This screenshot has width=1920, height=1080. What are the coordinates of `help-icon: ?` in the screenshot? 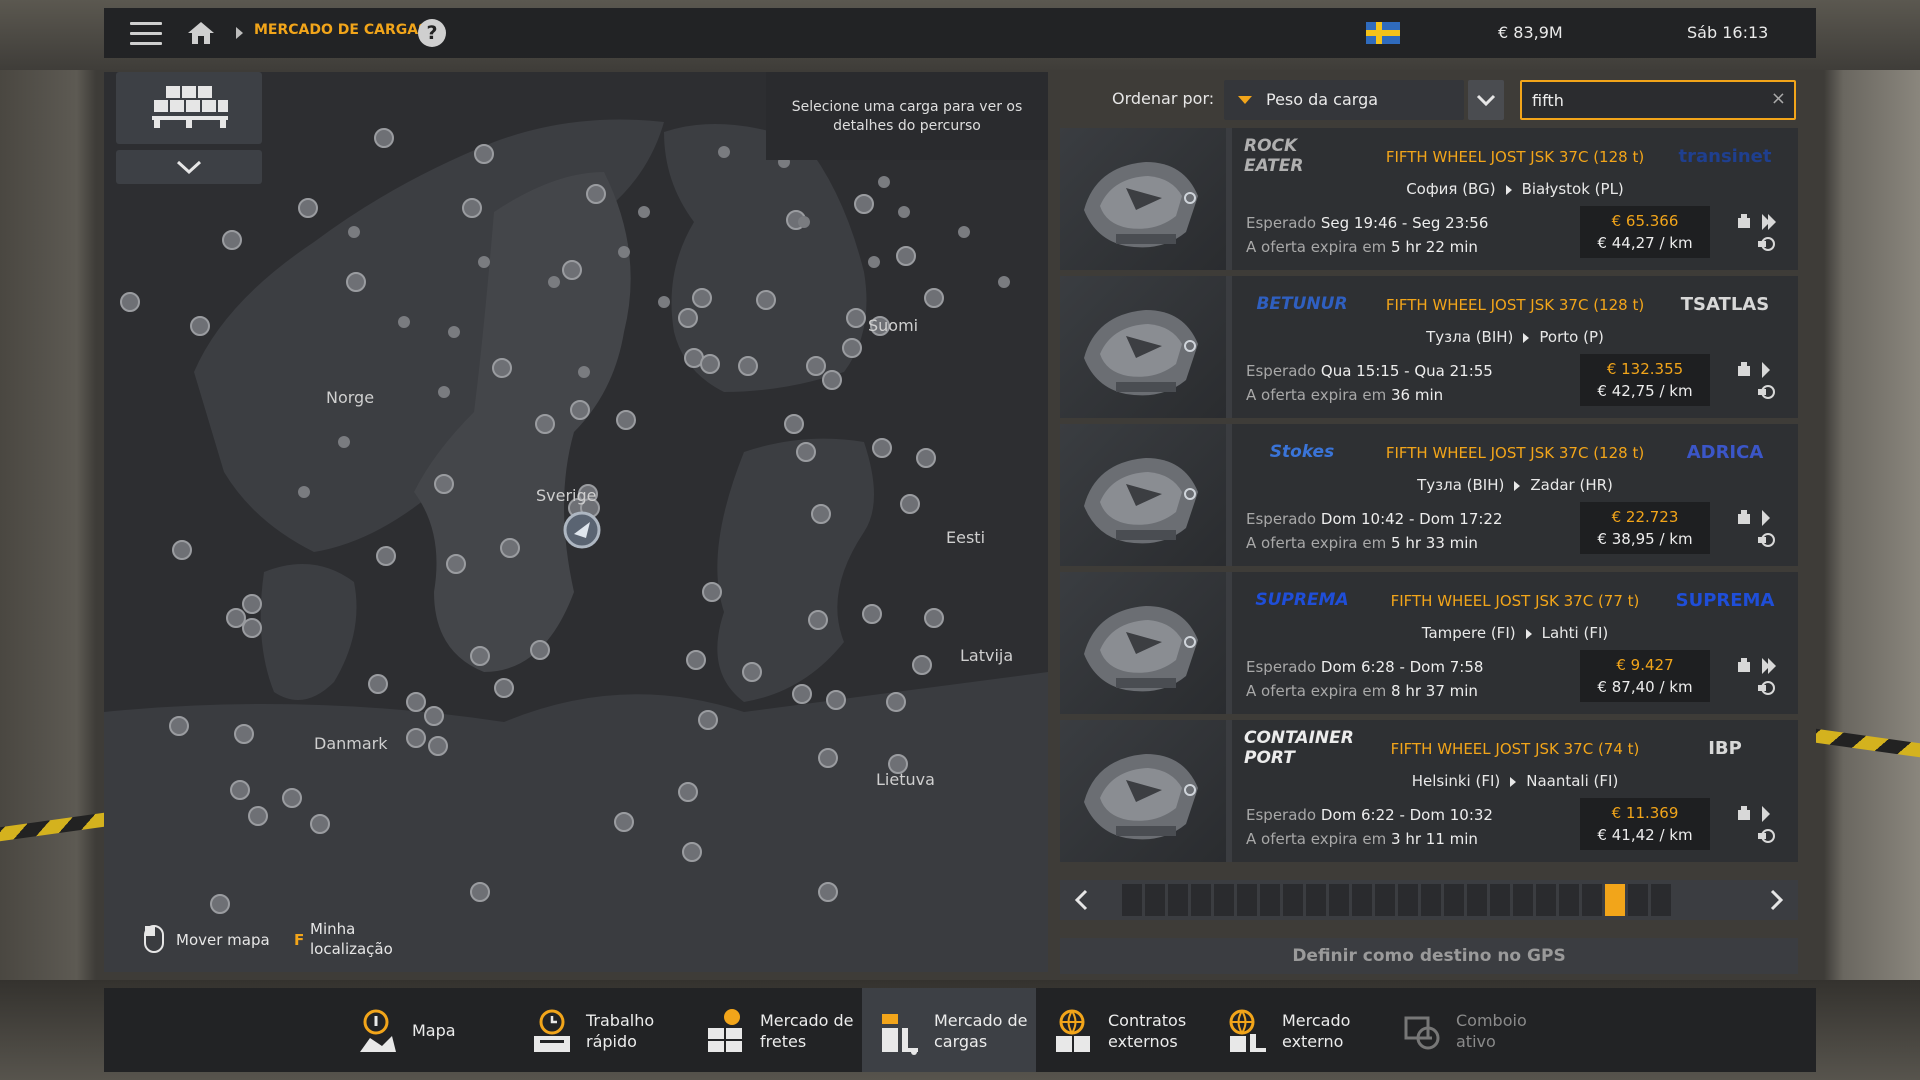 It's located at (432, 33).